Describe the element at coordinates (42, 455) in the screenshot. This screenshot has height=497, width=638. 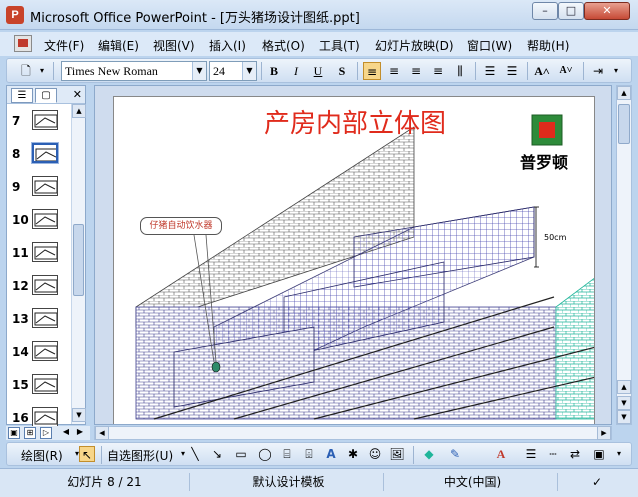
I see `draw-menu-button: 绘图(R)` at that location.